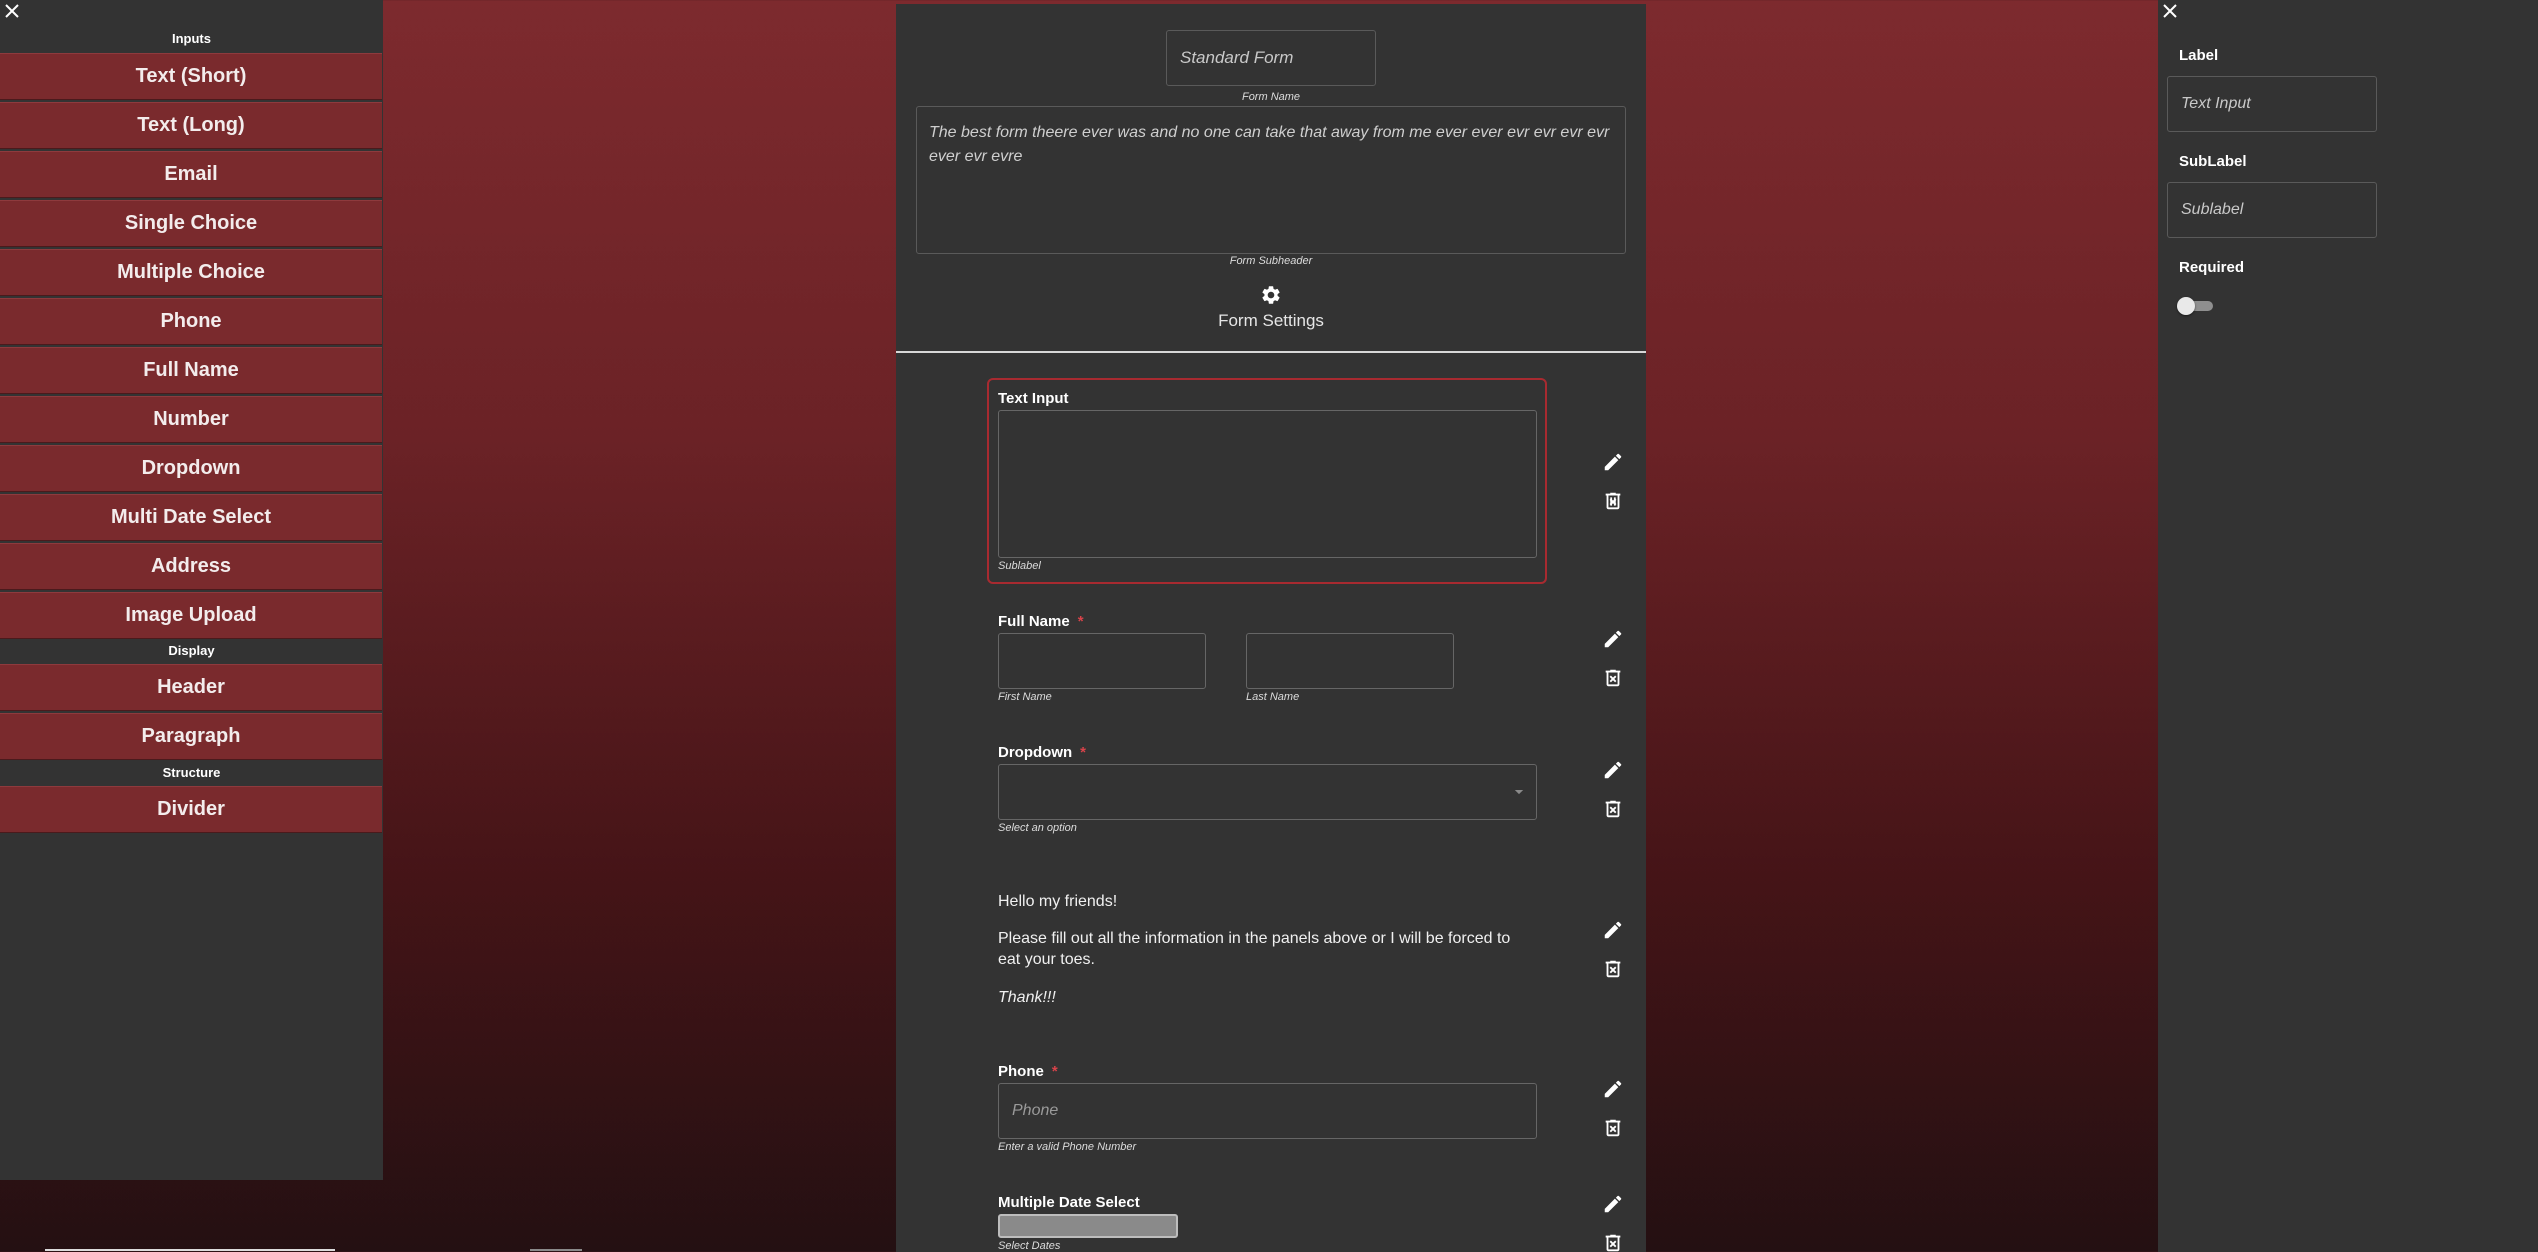 The height and width of the screenshot is (1252, 2538). Describe the element at coordinates (2186, 306) in the screenshot. I see `toggle-knob` at that location.